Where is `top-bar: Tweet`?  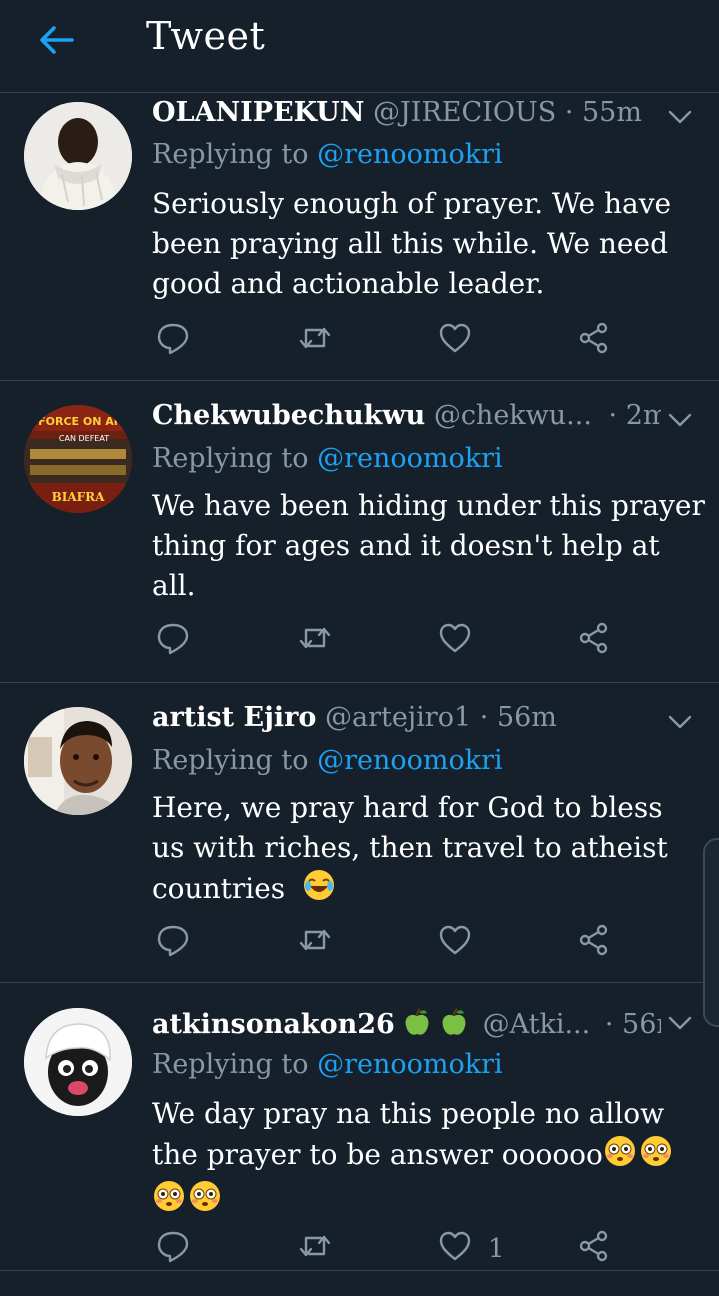
top-bar: Tweet is located at coordinates (359, 46).